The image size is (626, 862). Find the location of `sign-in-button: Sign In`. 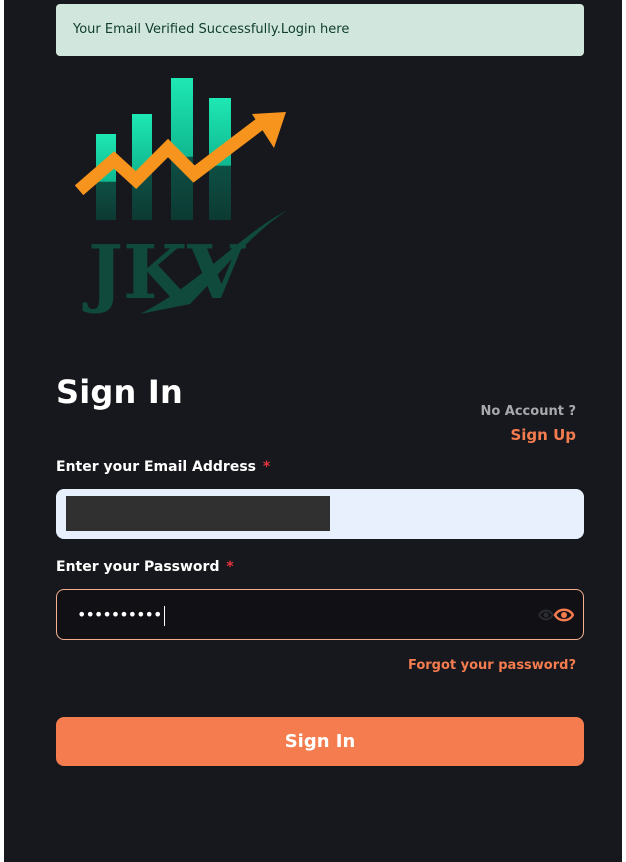

sign-in-button: Sign In is located at coordinates (320, 741).